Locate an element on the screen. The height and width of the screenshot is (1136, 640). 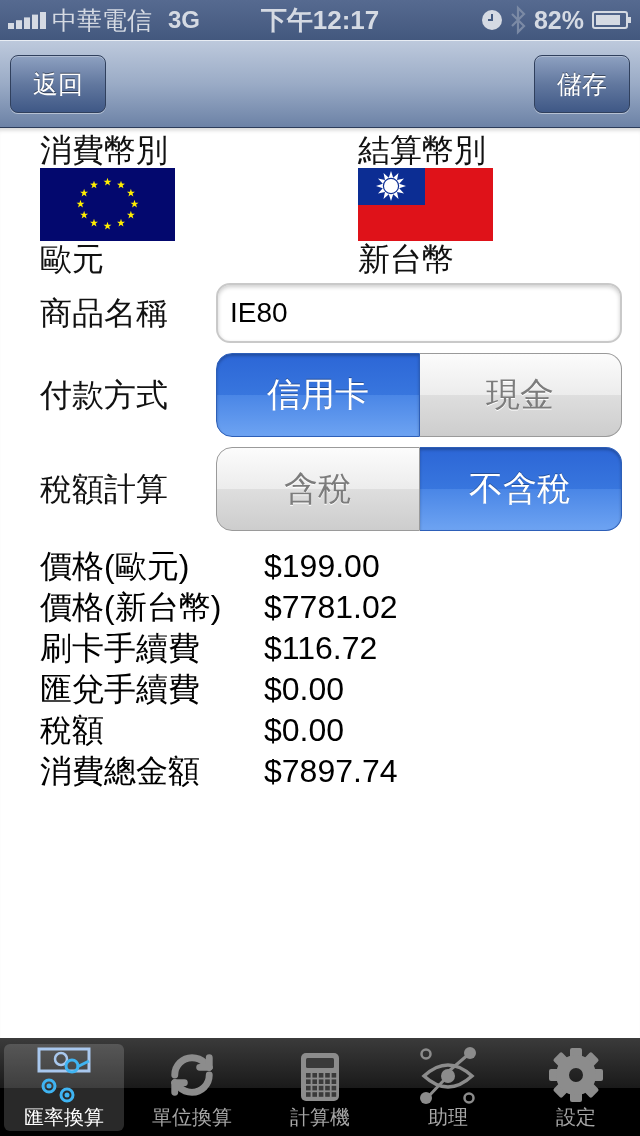
product-name-field: IE80 is located at coordinates (419, 313).